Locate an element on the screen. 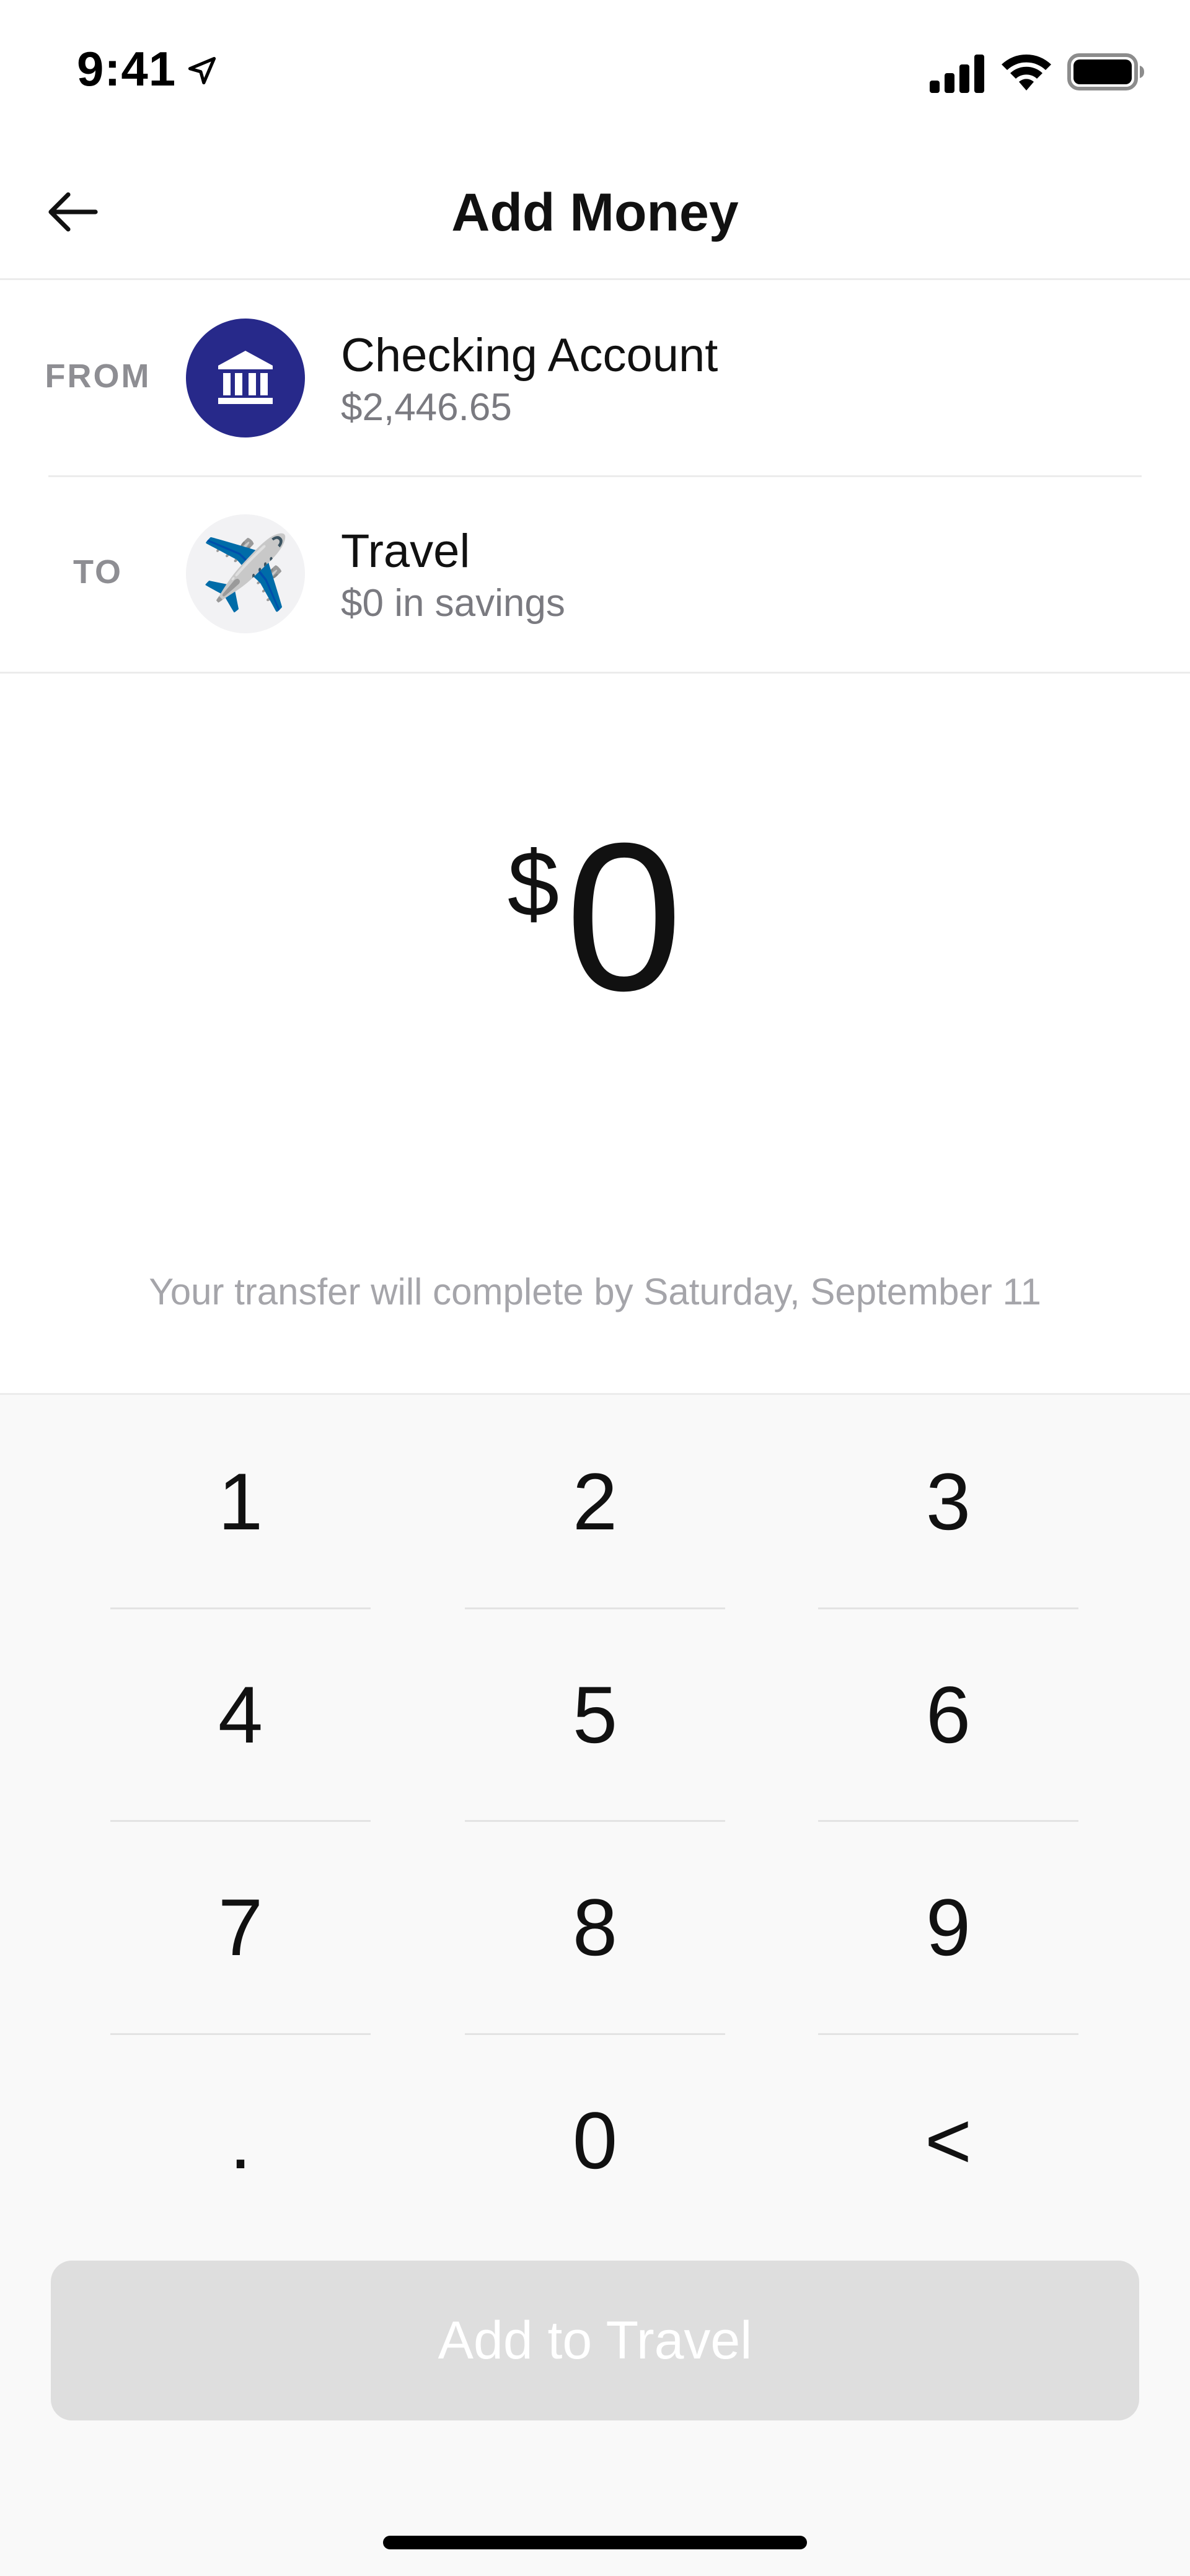 The width and height of the screenshot is (1190, 2576). airplane-icon: ✈️ is located at coordinates (245, 573).